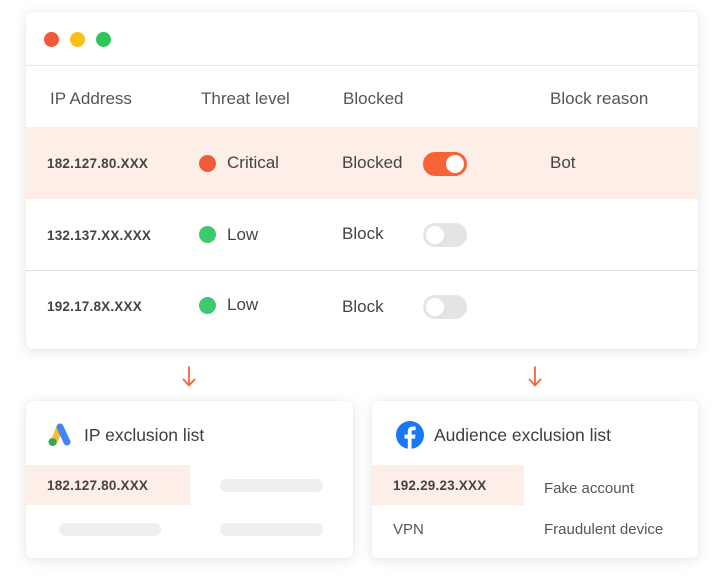  Describe the element at coordinates (373, 98) in the screenshot. I see `header-blocked: Blocked` at that location.